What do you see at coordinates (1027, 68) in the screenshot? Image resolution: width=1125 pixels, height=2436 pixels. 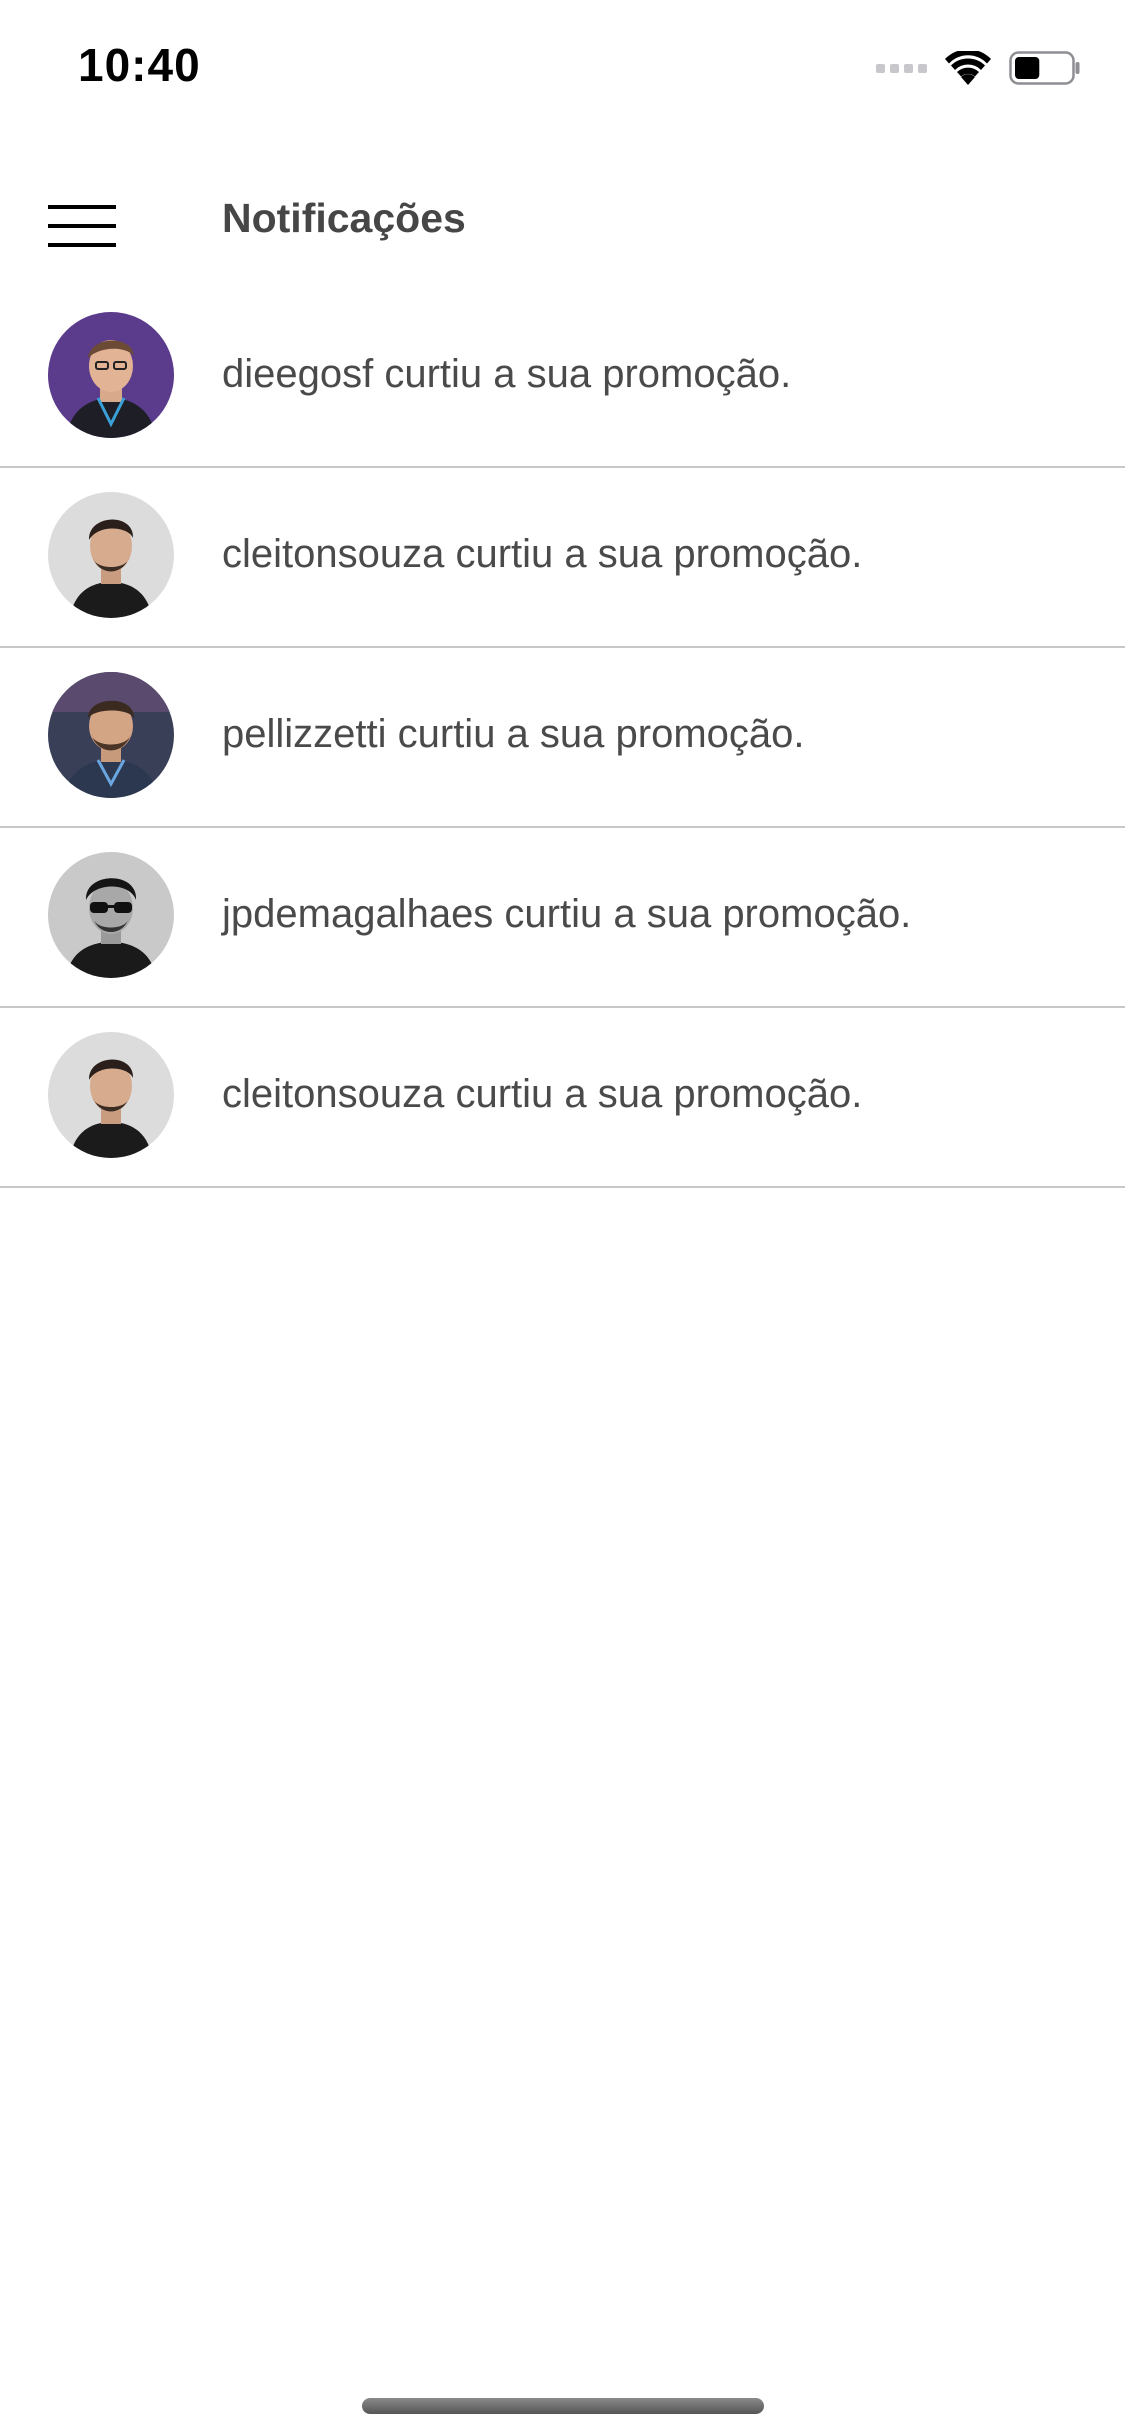 I see `battery-fill` at bounding box center [1027, 68].